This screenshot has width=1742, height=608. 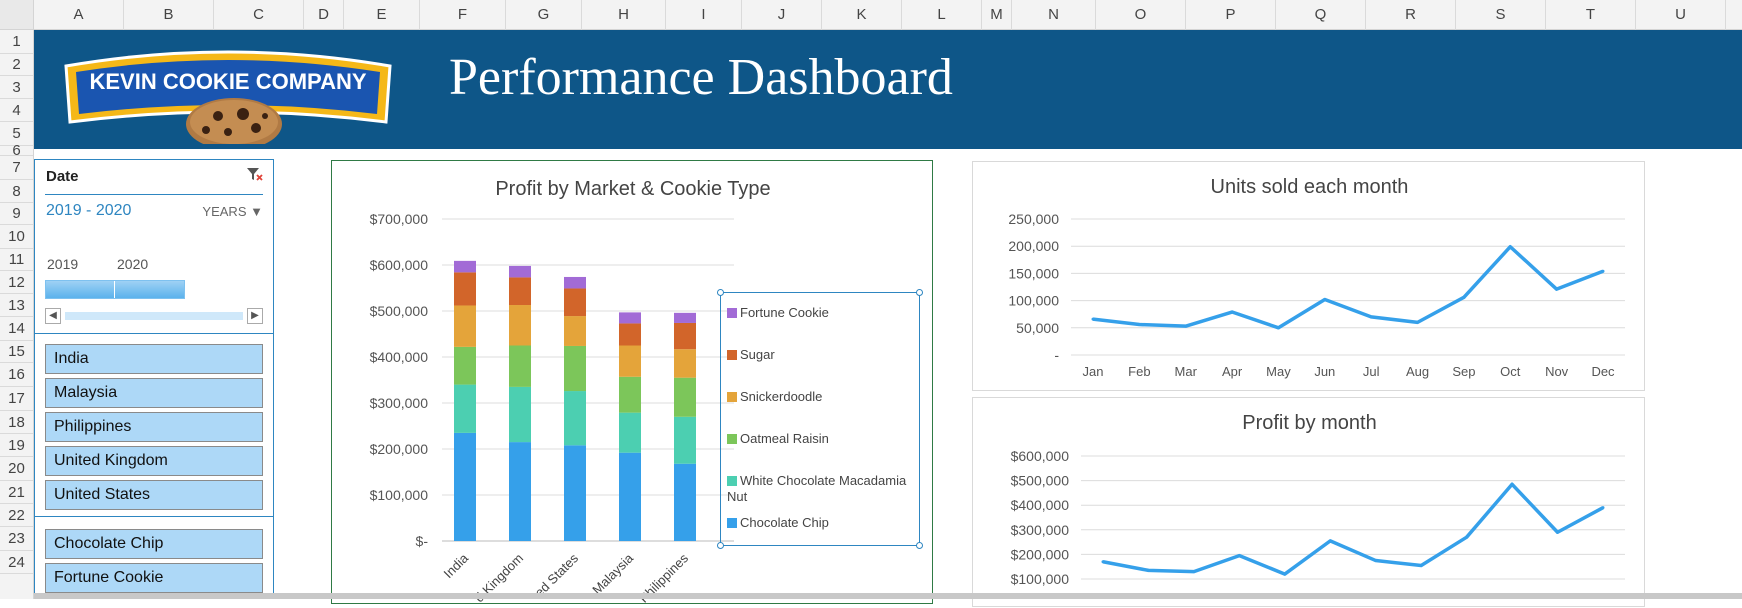 I want to click on row-header-4: 4, so click(x=16, y=110).